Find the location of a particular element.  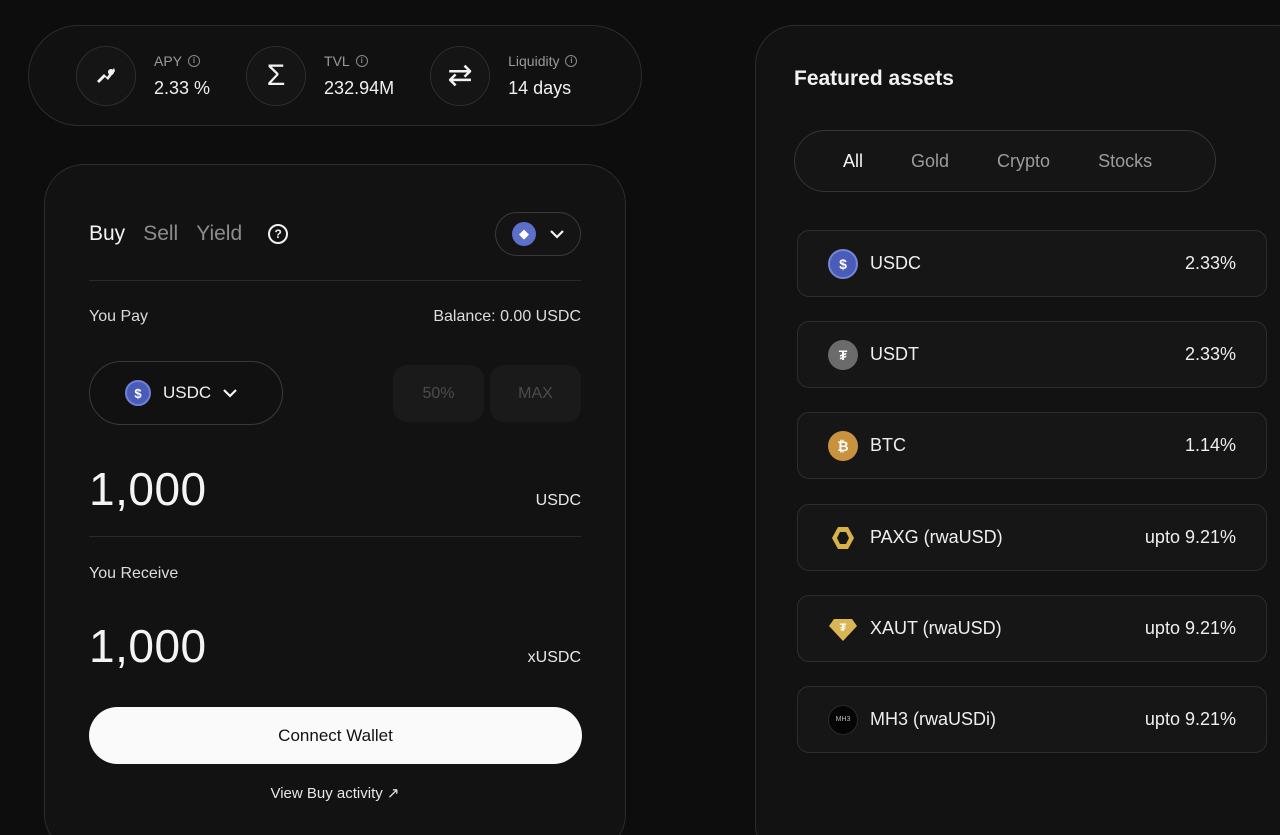

asset-row-xaut: ₮ XAUT (rwaUSD) upto 9.21% is located at coordinates (1032, 628).